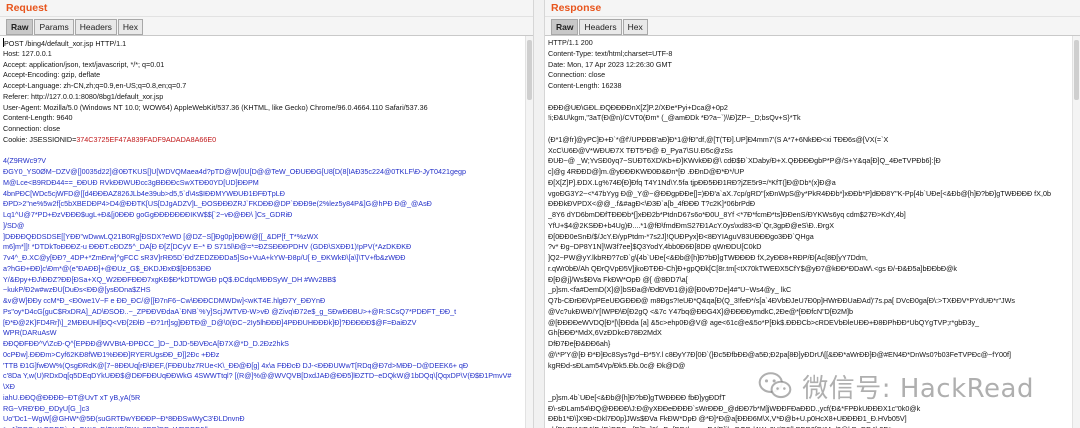 The image size is (1080, 428). Describe the element at coordinates (618, 279) in the screenshot. I see `body-line: Ð[Ð@j]/Ws$ÐVa FkÐW*OpÐ @[ @8ÐD7\a[` at that location.